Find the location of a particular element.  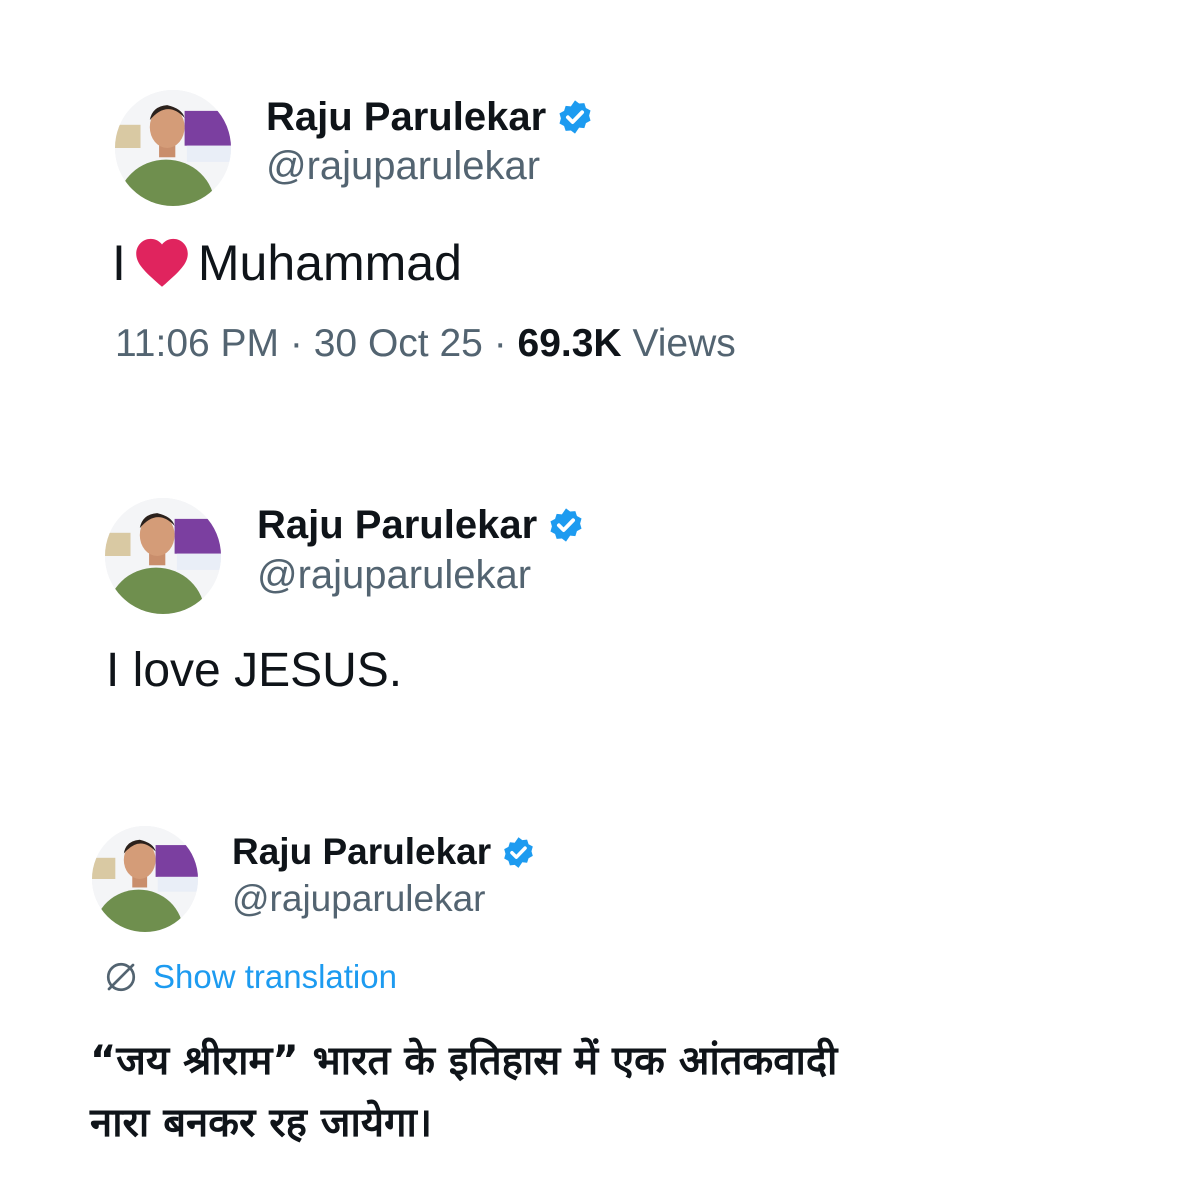

views-count: 69.3K is located at coordinates (569, 343).